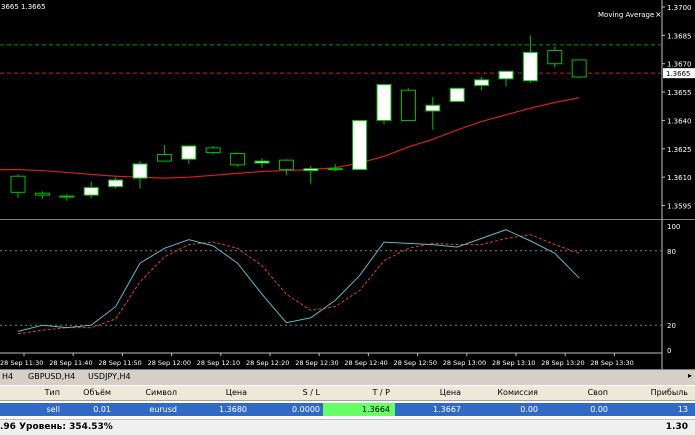  Describe the element at coordinates (161, 392) in the screenshot. I see `header-symbol: Символ` at that location.